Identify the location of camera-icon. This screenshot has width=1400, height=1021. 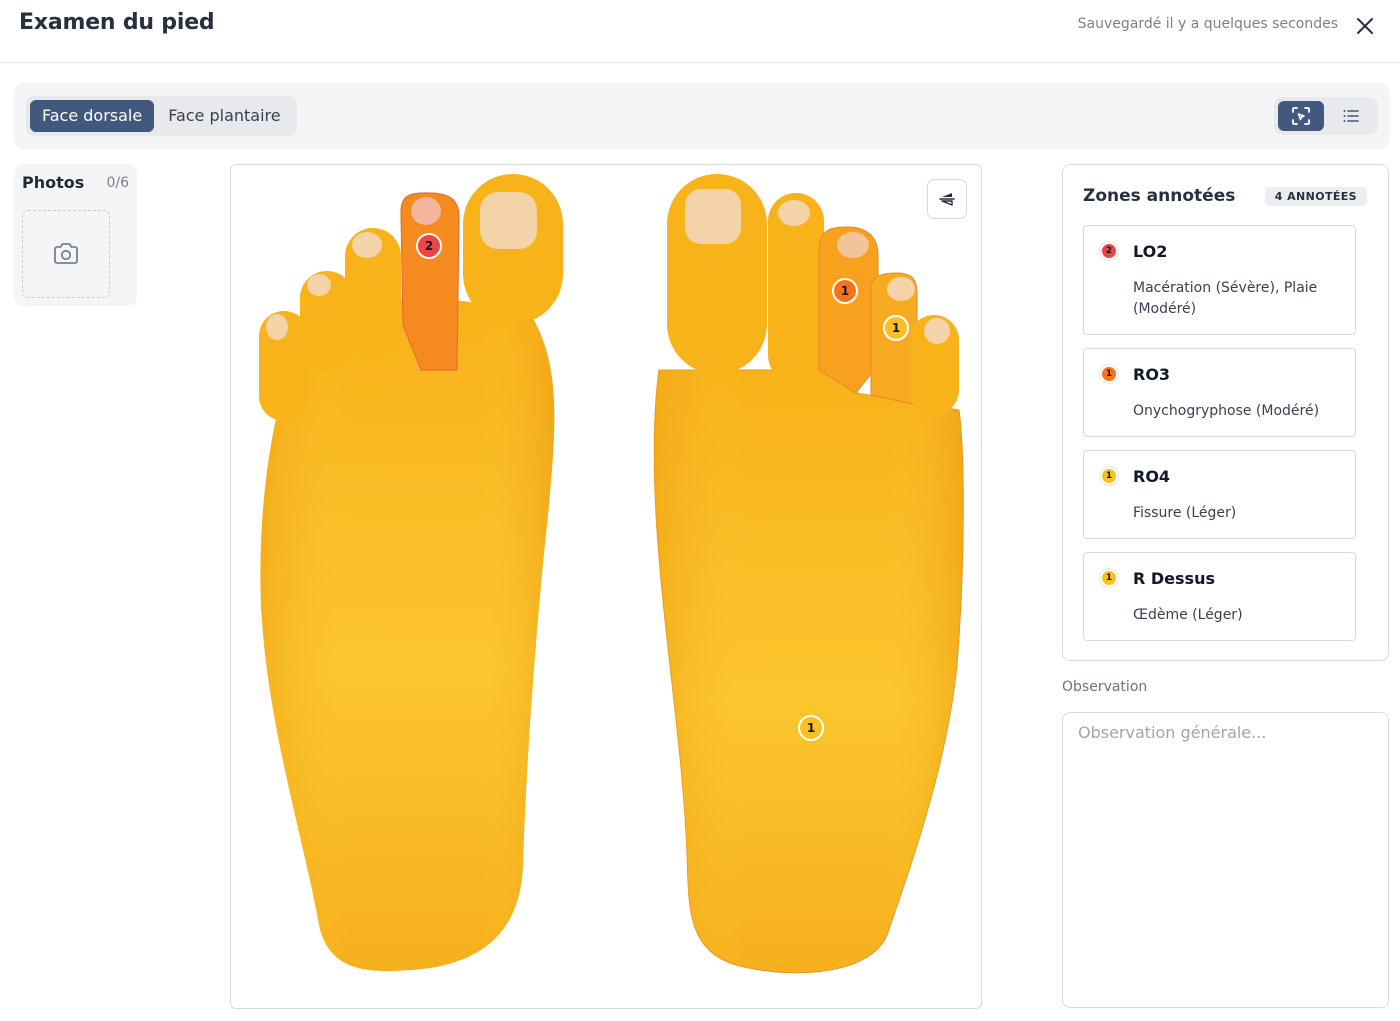
(66, 253).